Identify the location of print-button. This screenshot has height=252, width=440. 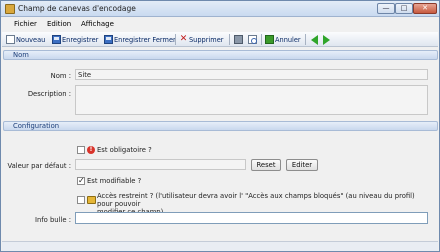
(238, 39).